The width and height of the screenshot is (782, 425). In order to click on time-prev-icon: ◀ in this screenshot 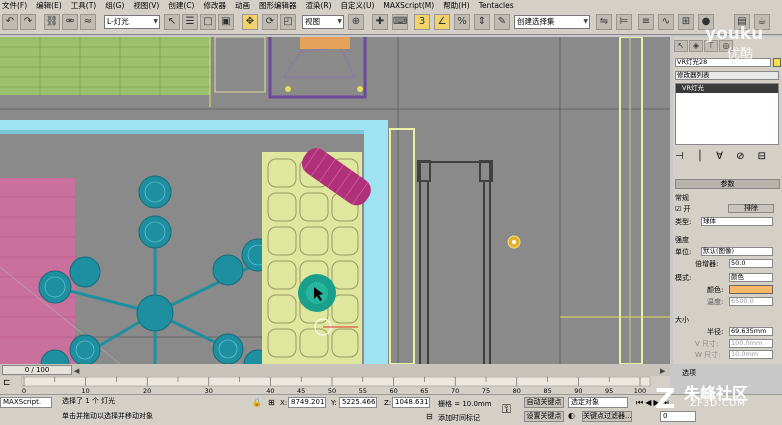, I will do `click(76, 371)`.